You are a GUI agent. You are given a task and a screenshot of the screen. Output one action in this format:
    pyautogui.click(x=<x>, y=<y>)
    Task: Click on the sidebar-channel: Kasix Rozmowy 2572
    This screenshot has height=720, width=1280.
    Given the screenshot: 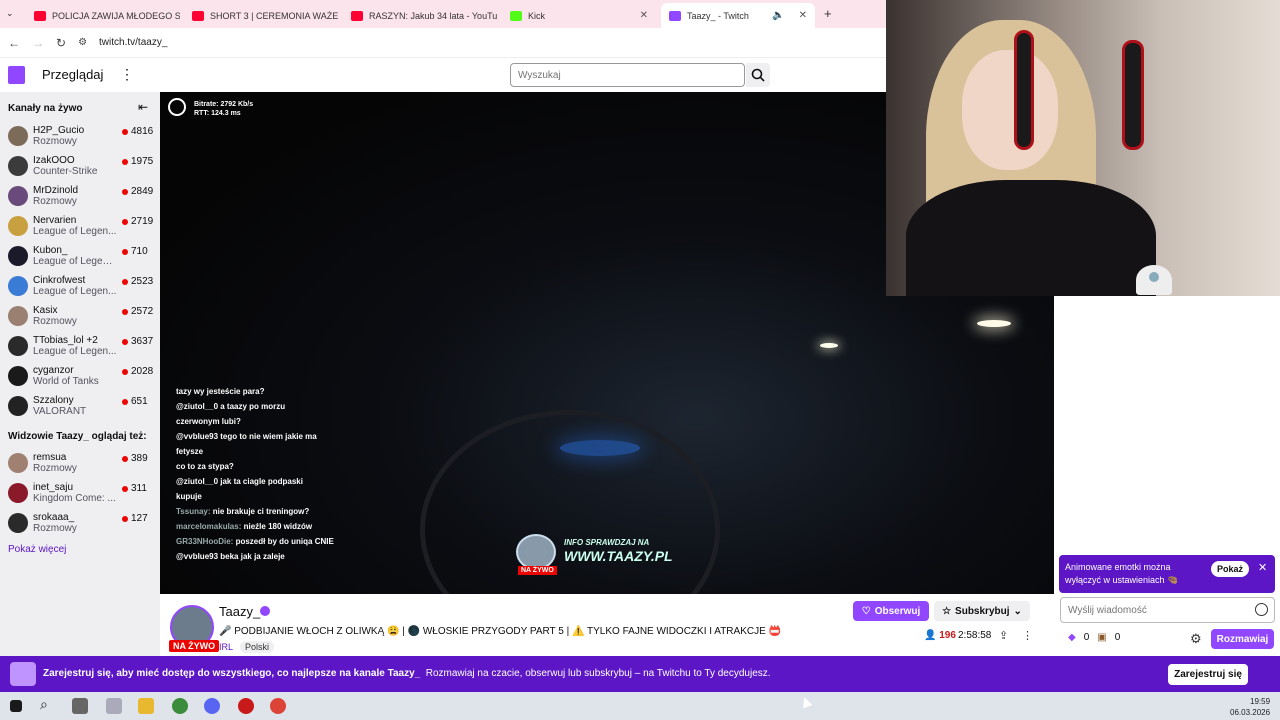 What is the action you would take?
    pyautogui.click(x=80, y=317)
    